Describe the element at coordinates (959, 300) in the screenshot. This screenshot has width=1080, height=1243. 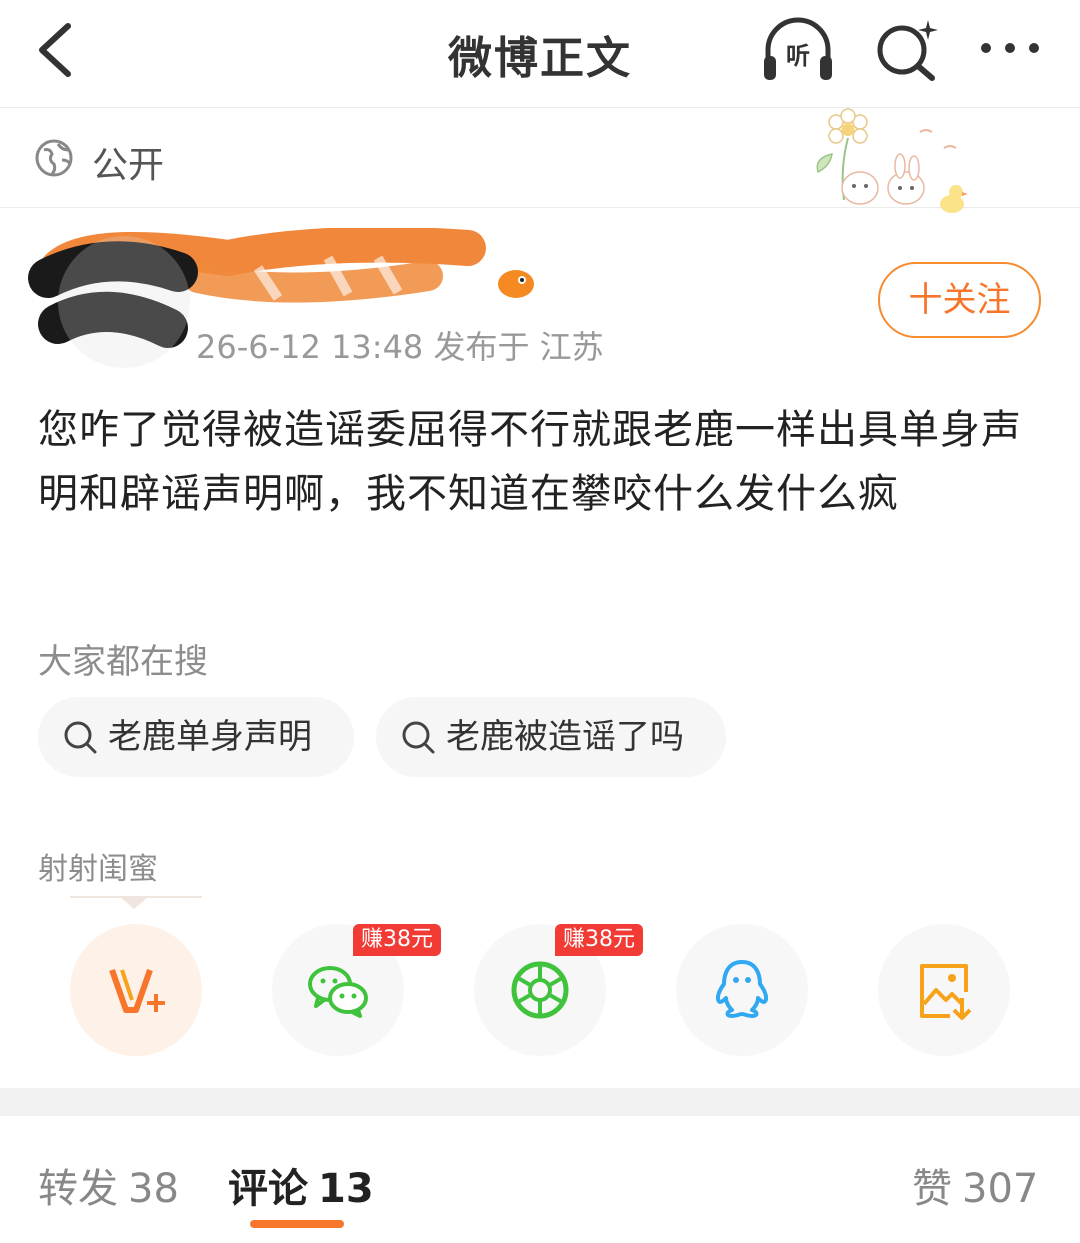
I see `follow-button: 十关注` at that location.